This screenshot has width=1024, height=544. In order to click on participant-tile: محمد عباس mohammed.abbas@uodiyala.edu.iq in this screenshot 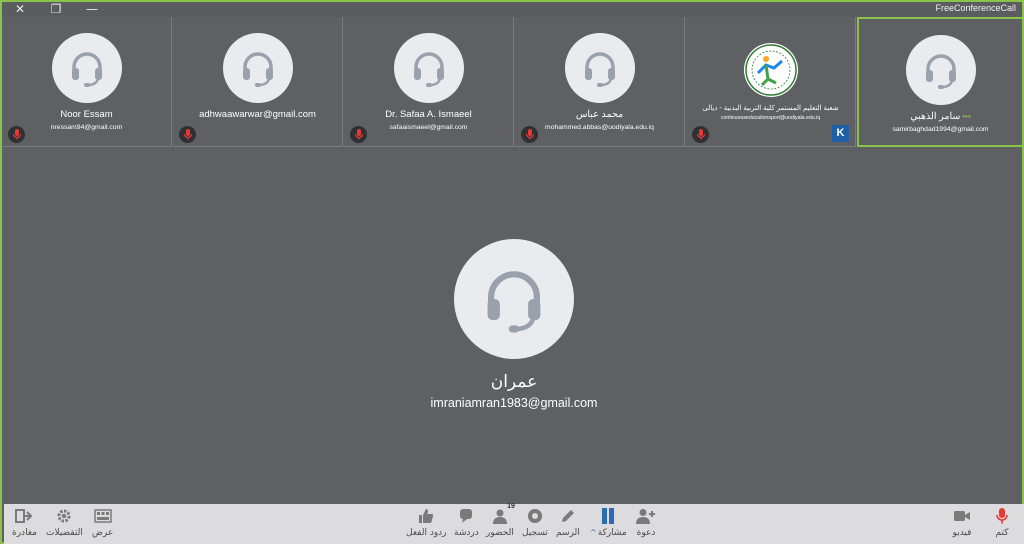, I will do `click(600, 82)`.